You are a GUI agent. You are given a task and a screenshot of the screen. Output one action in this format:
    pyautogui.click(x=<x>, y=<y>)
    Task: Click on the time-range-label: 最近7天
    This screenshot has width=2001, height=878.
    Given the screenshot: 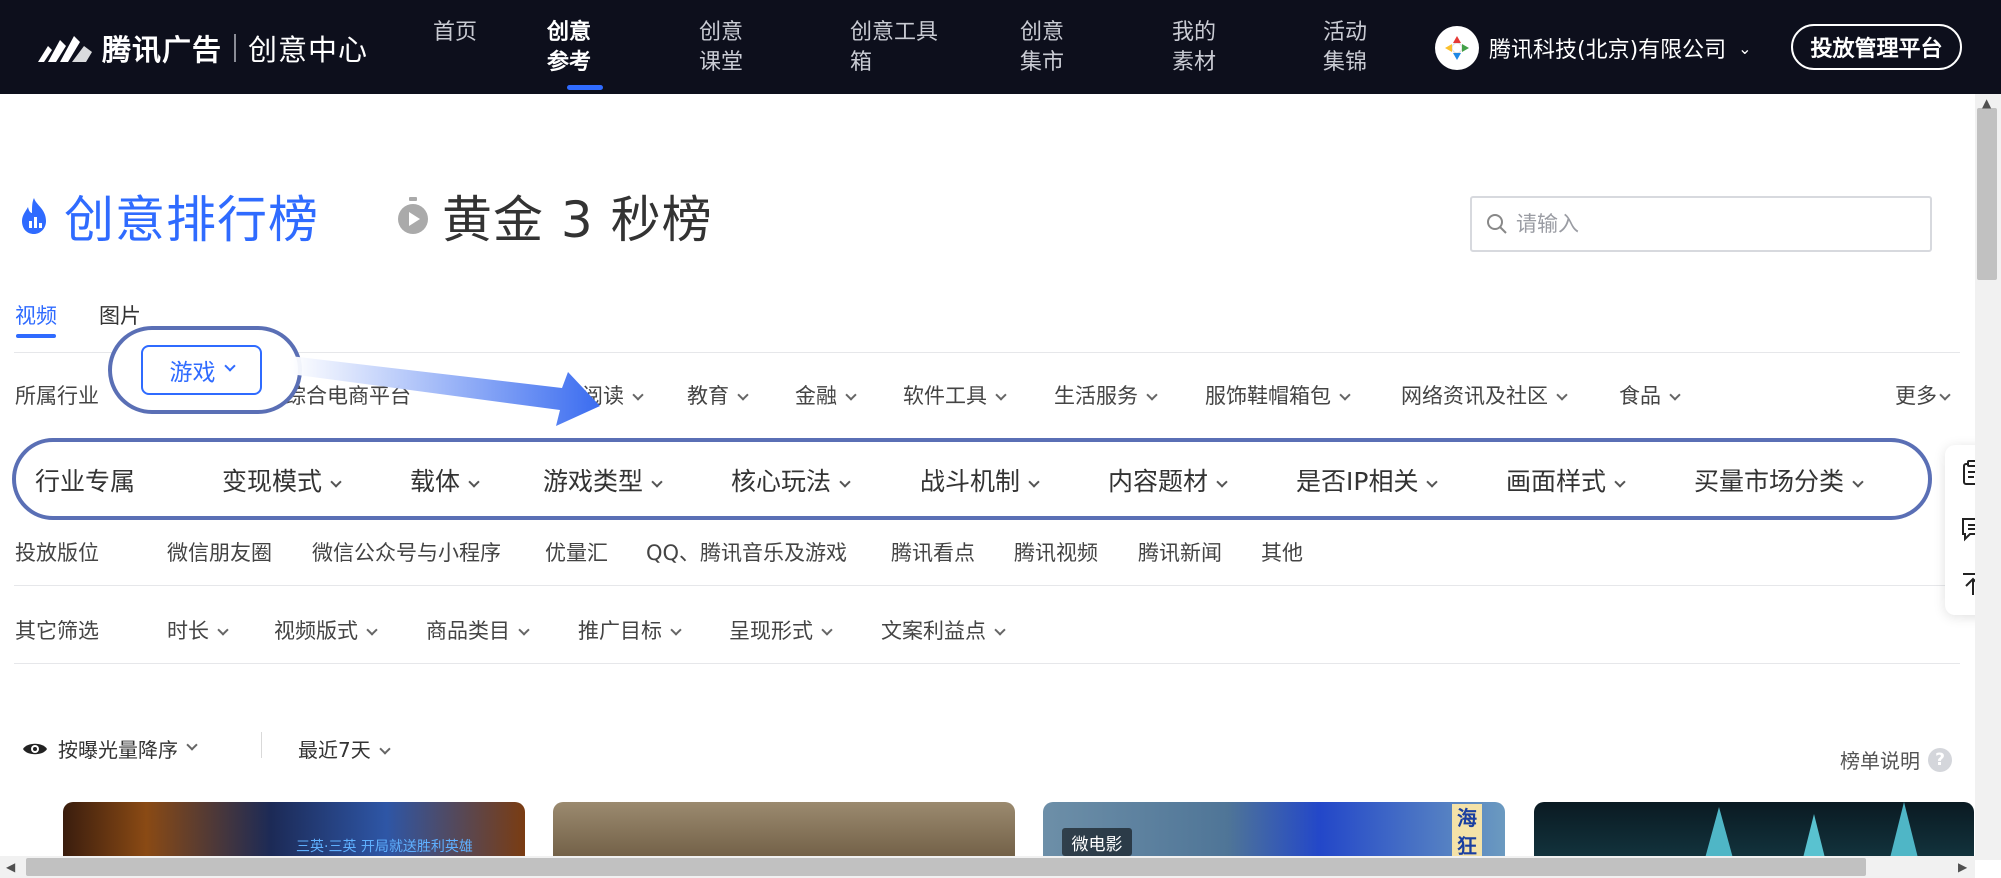 What is the action you would take?
    pyautogui.click(x=334, y=750)
    